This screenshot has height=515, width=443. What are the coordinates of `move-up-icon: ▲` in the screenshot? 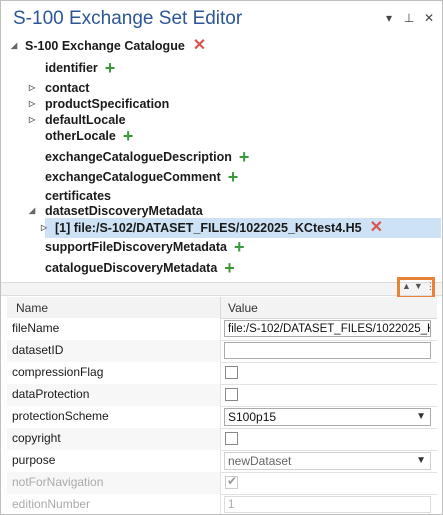 It's located at (406, 286).